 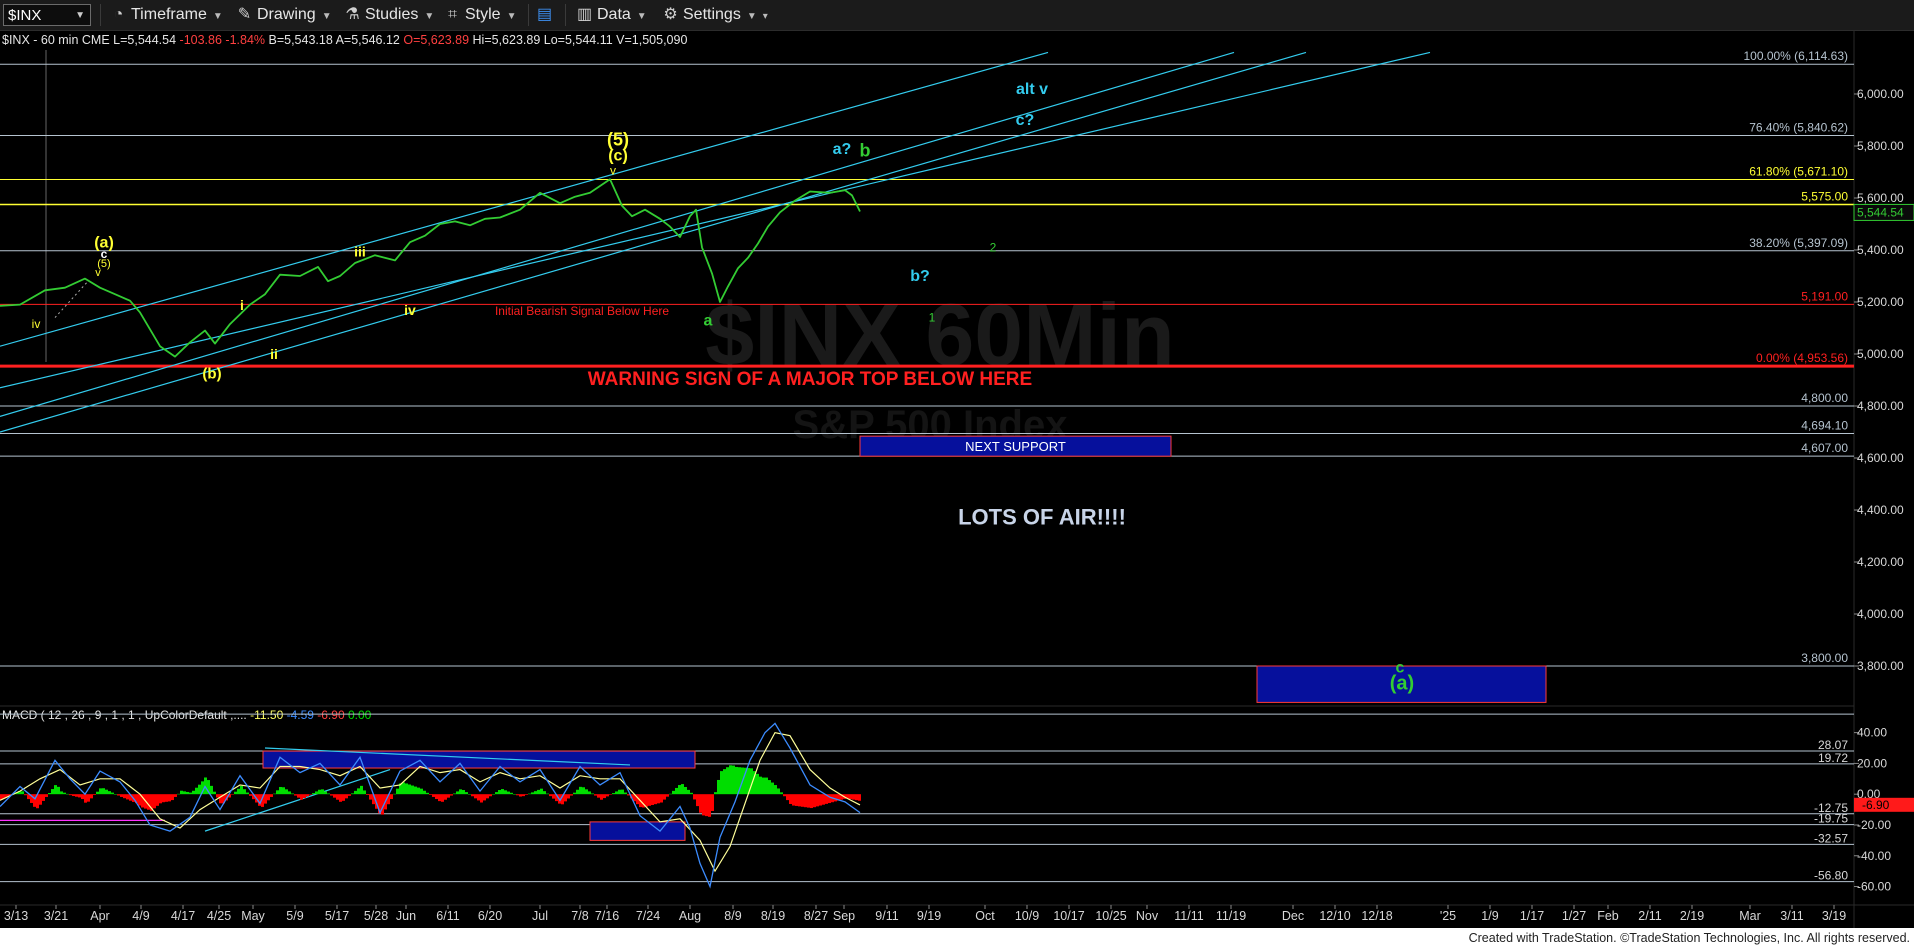 I want to click on x-tick-label: 6/20, so click(x=490, y=916).